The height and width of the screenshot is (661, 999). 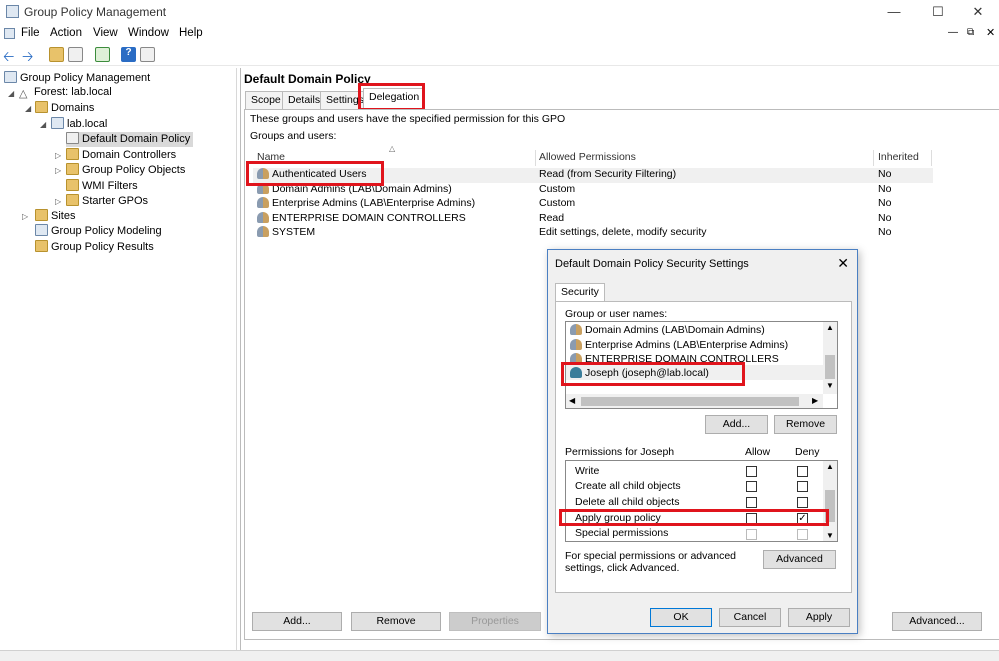 What do you see at coordinates (751, 486) in the screenshot?
I see `allow-create-checkbox` at bounding box center [751, 486].